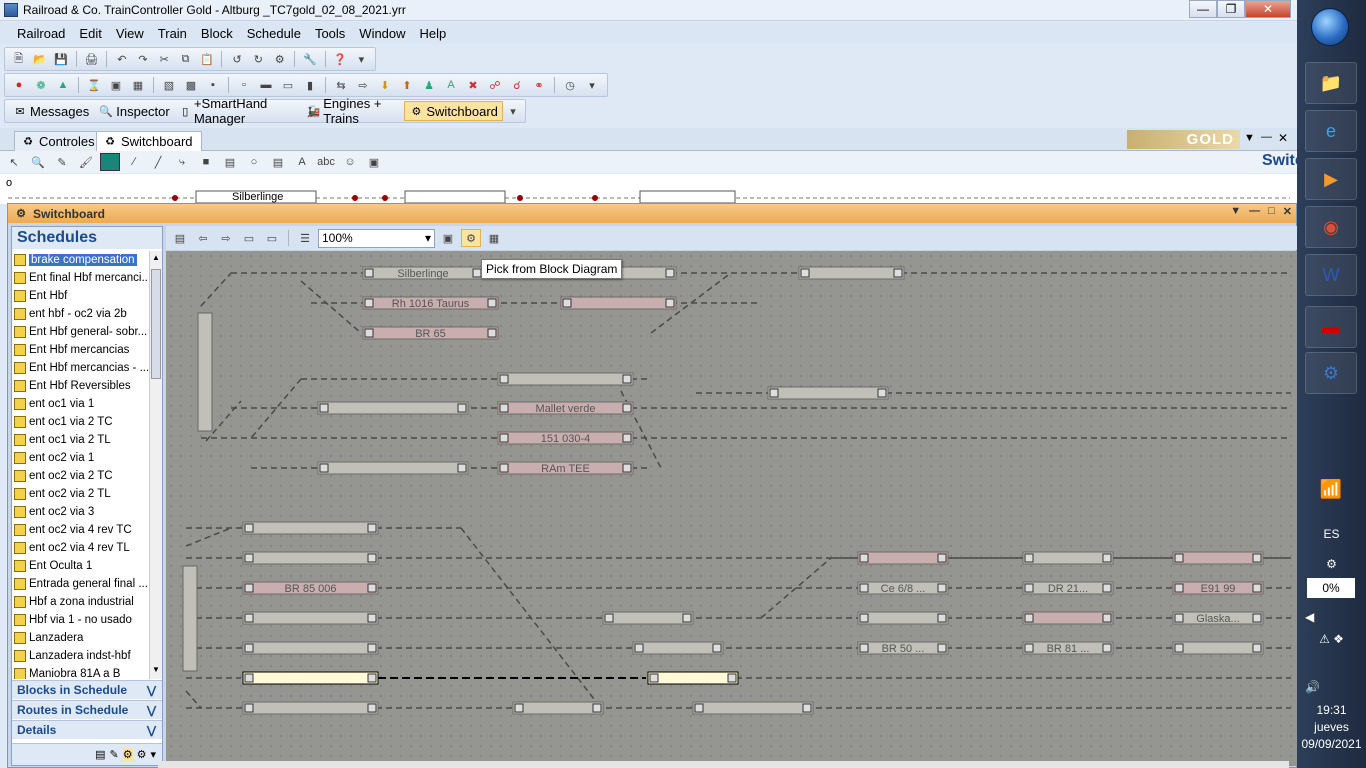  I want to click on tab-minimize-icon: —, so click(1266, 137).